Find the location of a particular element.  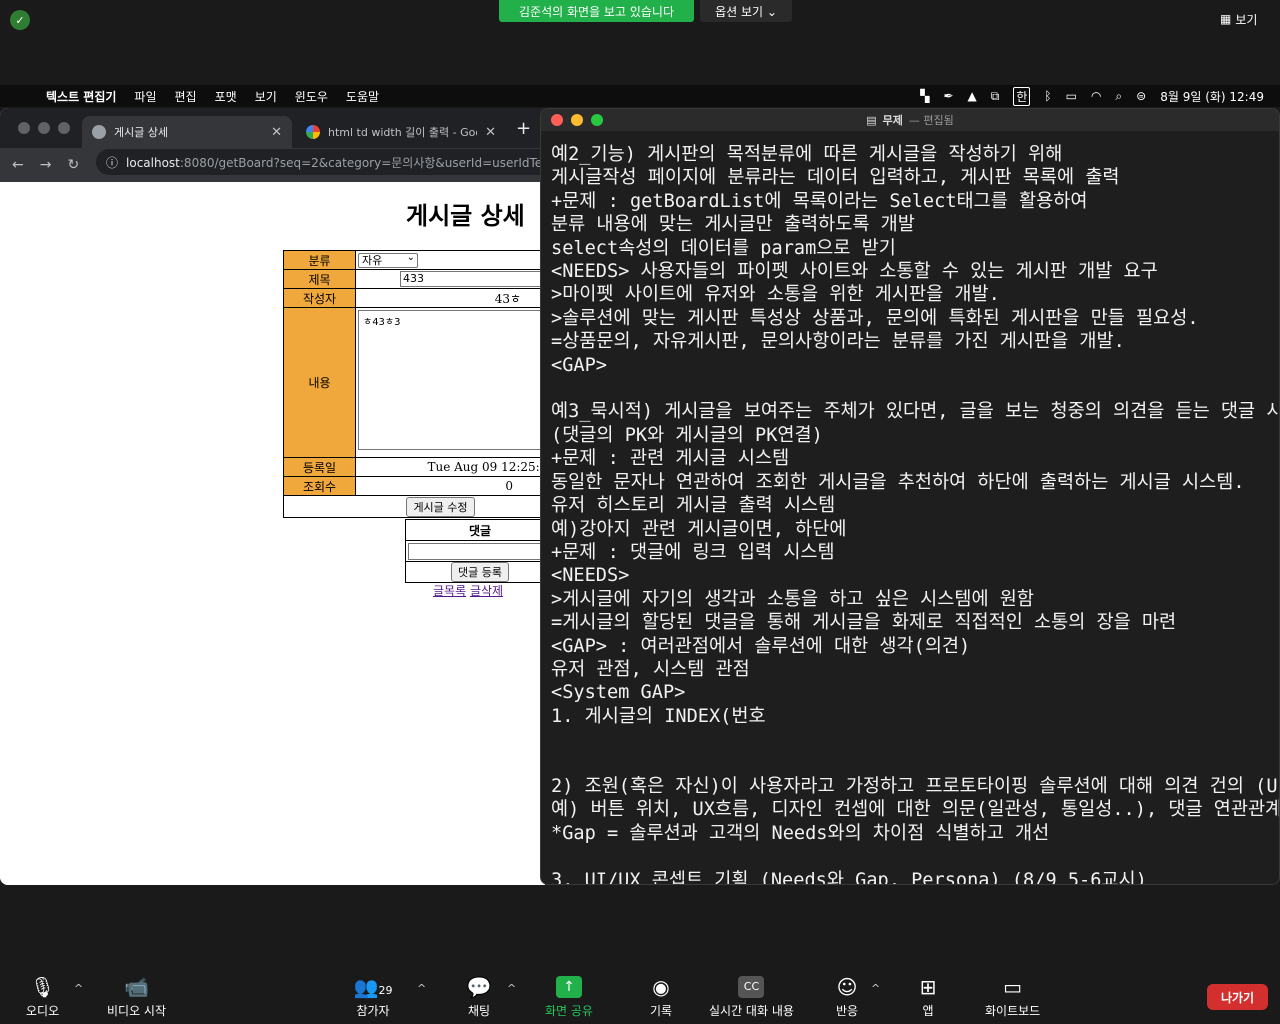

chat-button: 💬 채팅 is located at coordinates (479, 997).